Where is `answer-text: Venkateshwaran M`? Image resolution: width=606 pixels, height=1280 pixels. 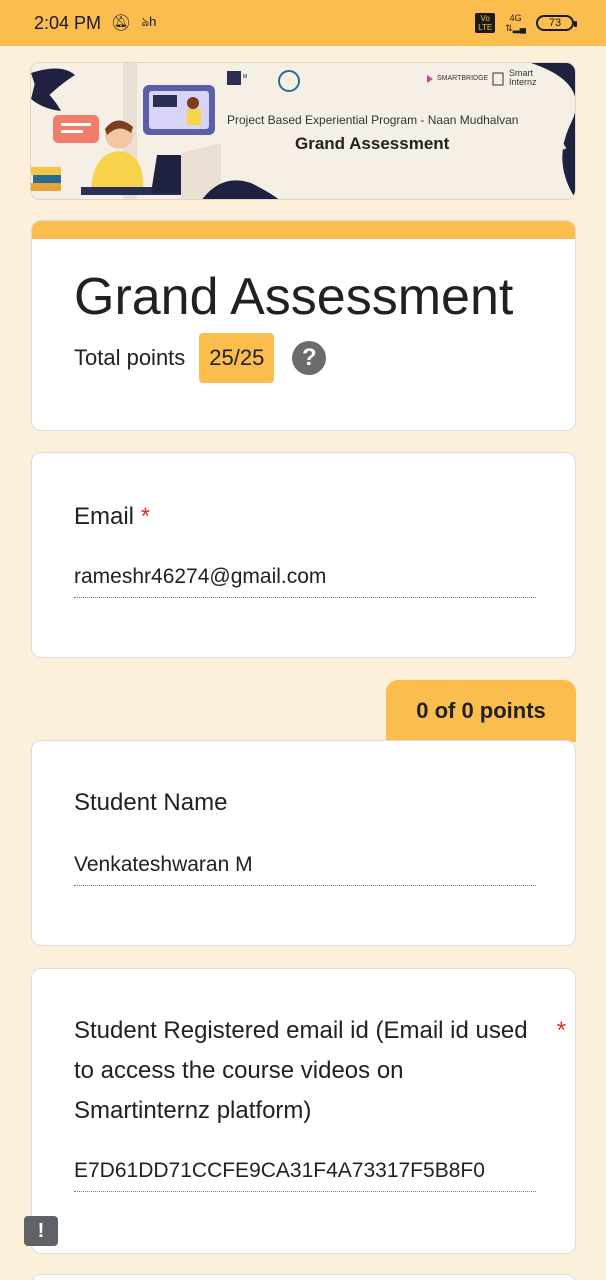
answer-text: Venkateshwaran M is located at coordinates (305, 869).